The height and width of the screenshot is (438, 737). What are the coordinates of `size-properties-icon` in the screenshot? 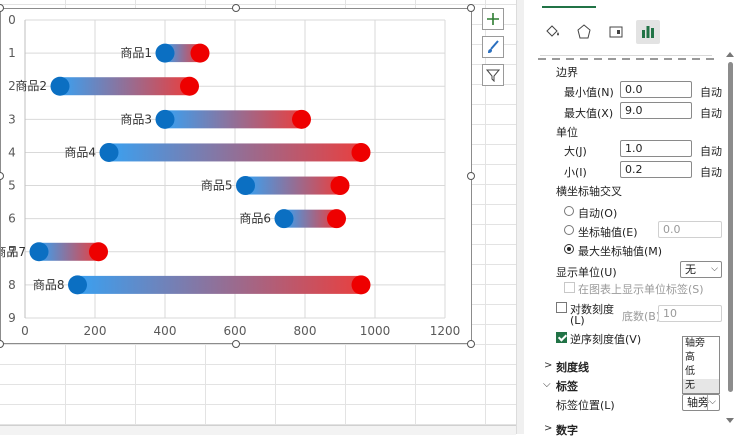 It's located at (616, 32).